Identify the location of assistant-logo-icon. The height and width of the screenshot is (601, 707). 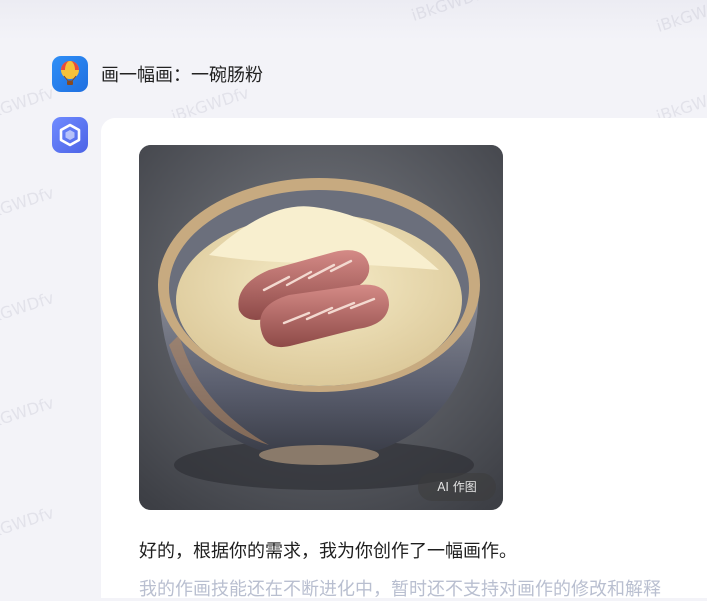
(70, 135).